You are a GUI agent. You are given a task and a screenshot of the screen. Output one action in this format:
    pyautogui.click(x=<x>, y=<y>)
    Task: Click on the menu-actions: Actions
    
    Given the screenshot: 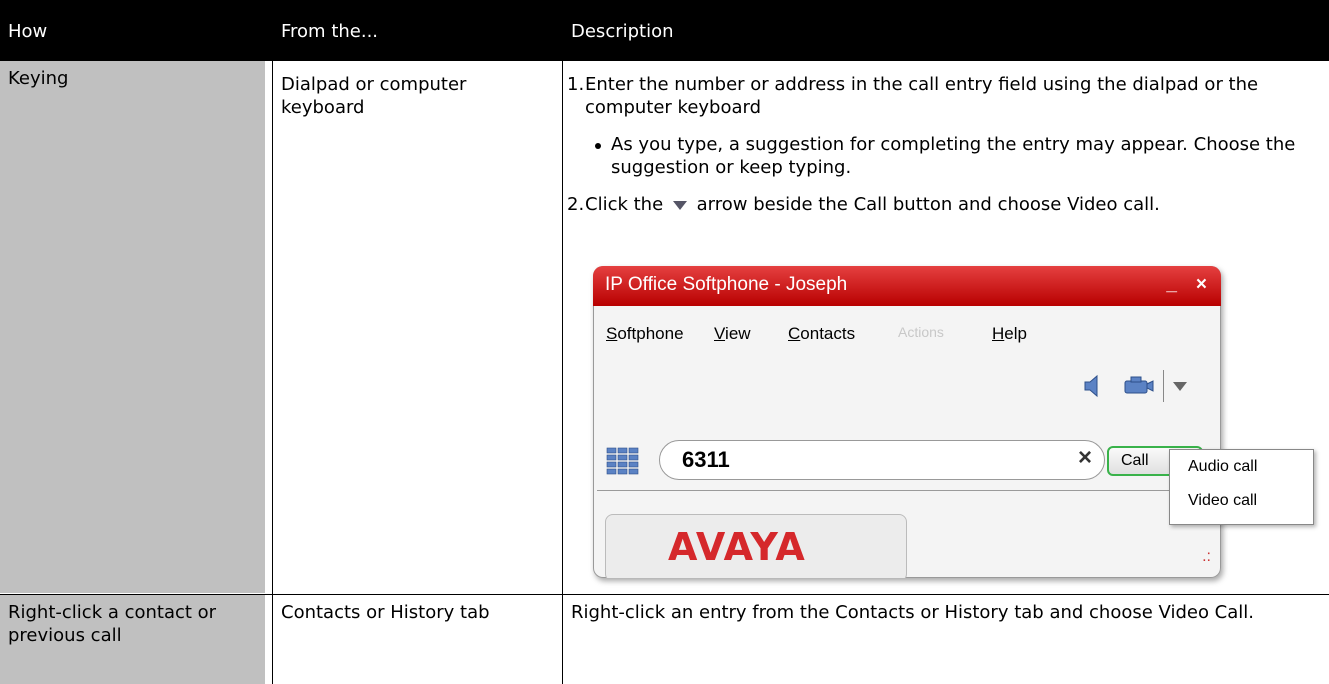 What is the action you would take?
    pyautogui.click(x=921, y=332)
    